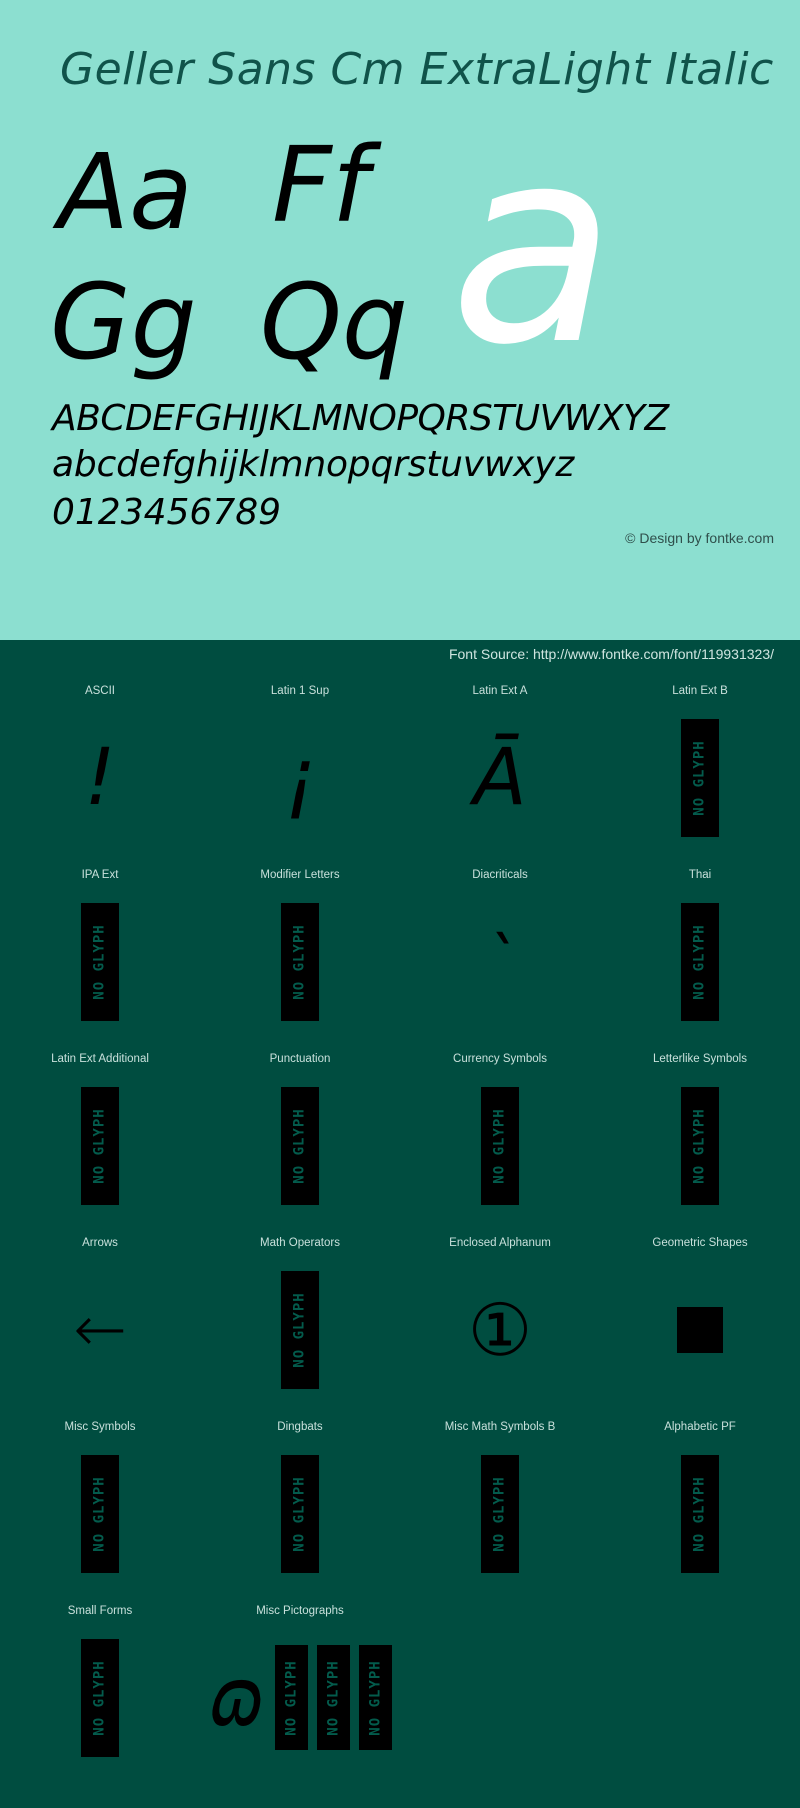 The height and width of the screenshot is (1808, 800). What do you see at coordinates (237, 1697) in the screenshot?
I see `glyph-dyogh: ɷ` at bounding box center [237, 1697].